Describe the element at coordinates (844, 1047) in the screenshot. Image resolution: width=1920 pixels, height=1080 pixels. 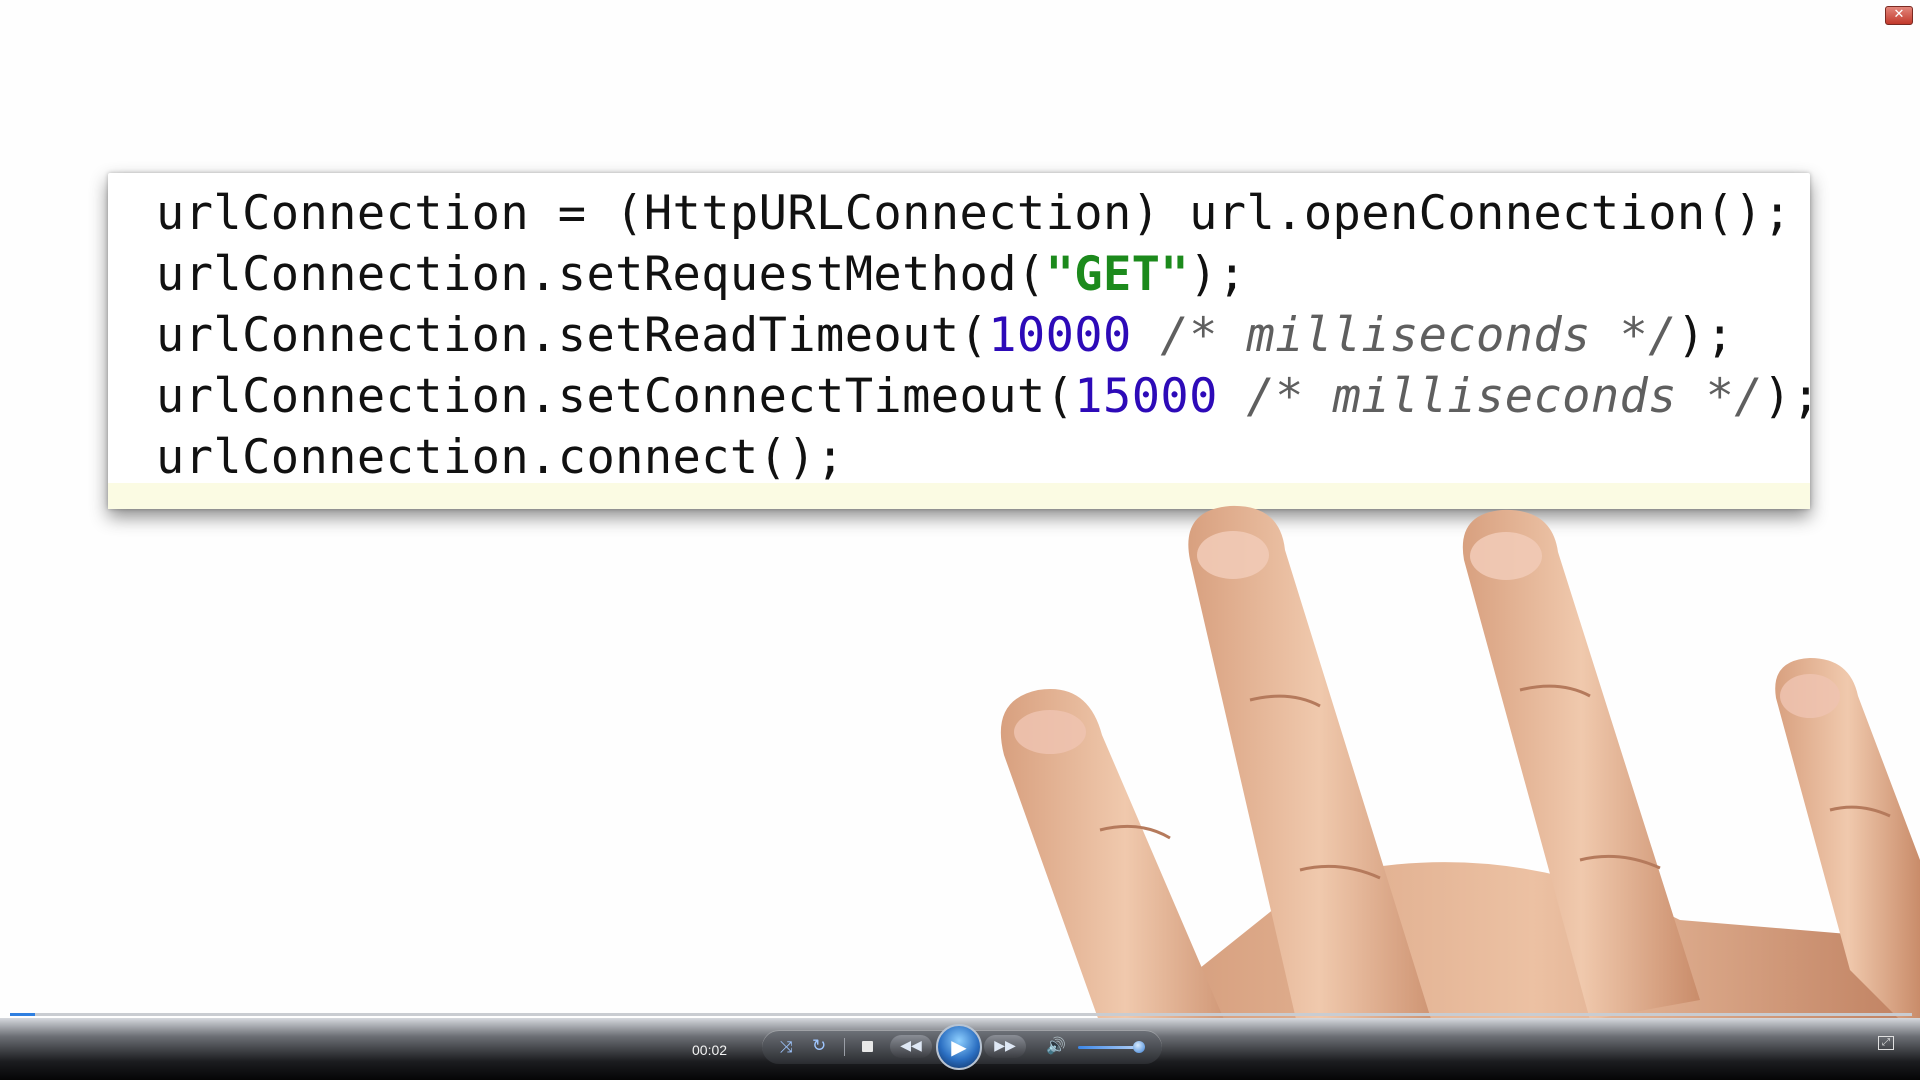
I see `controls-divider` at that location.